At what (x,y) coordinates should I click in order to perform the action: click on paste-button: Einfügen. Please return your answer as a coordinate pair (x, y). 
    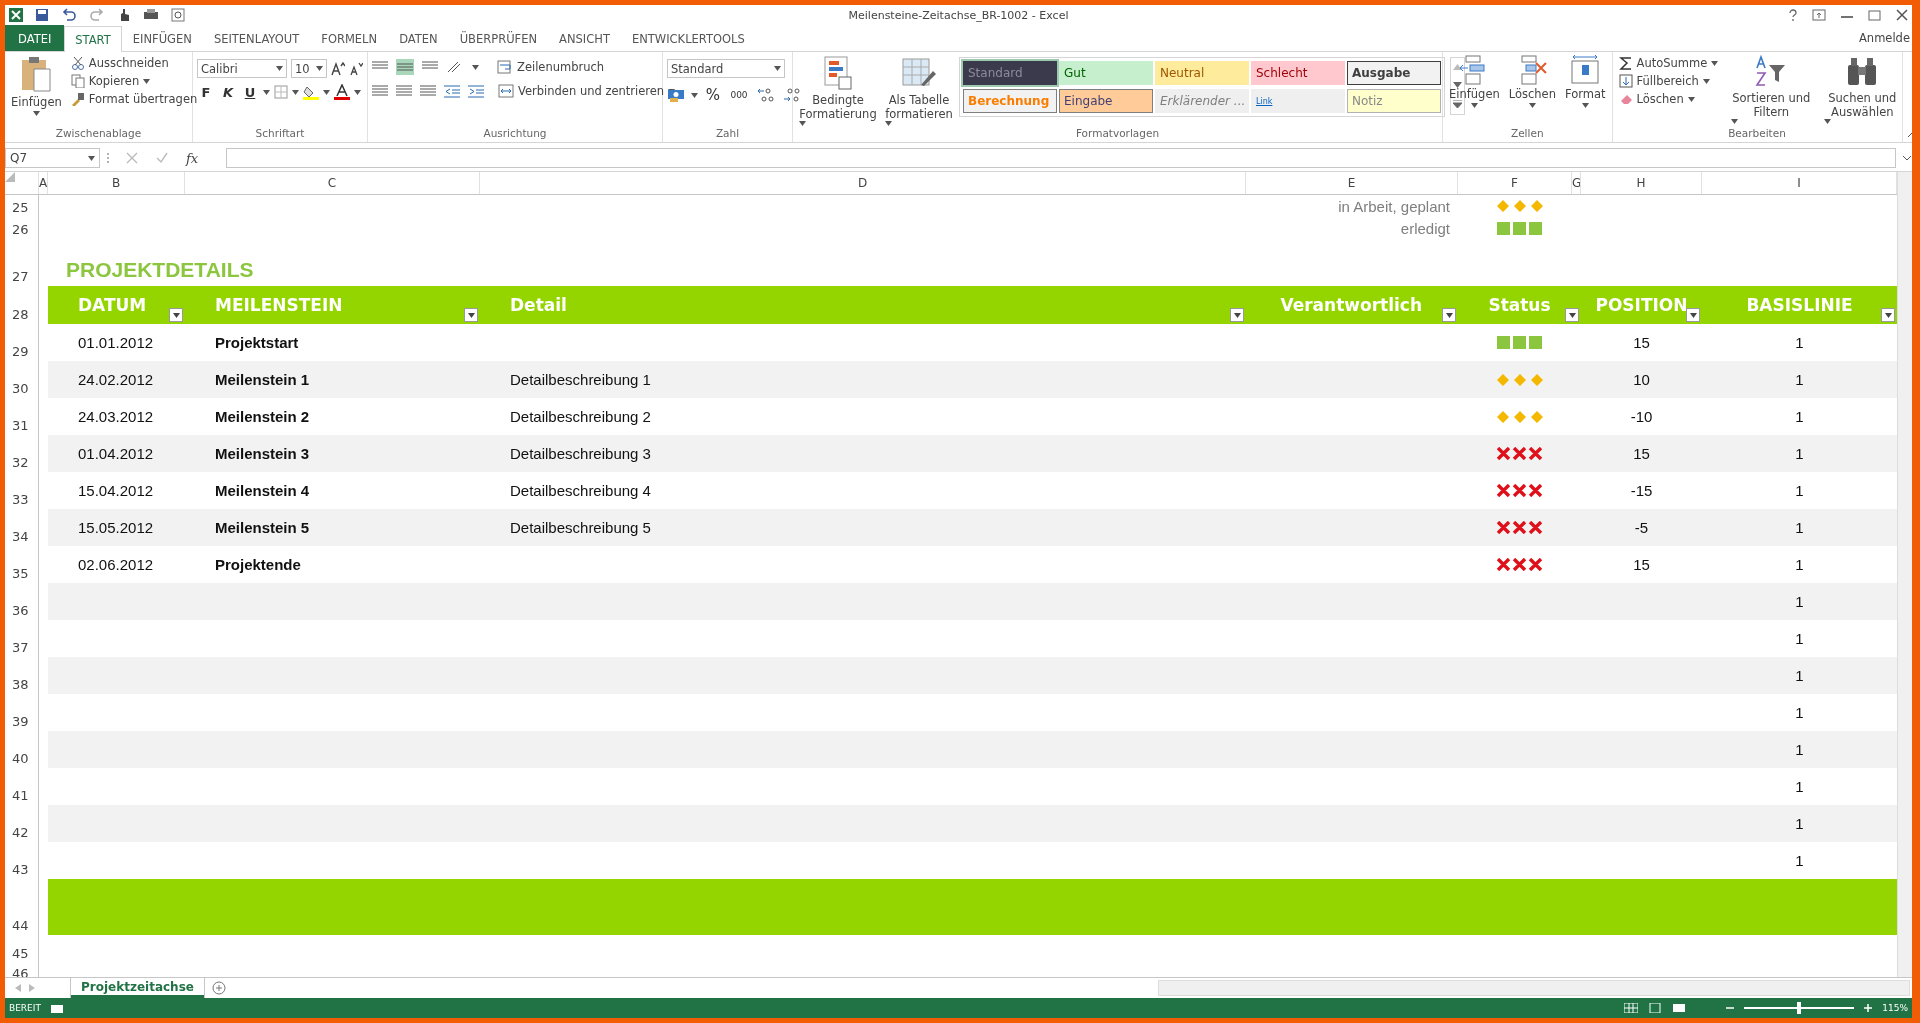
    Looking at the image, I should click on (36, 89).